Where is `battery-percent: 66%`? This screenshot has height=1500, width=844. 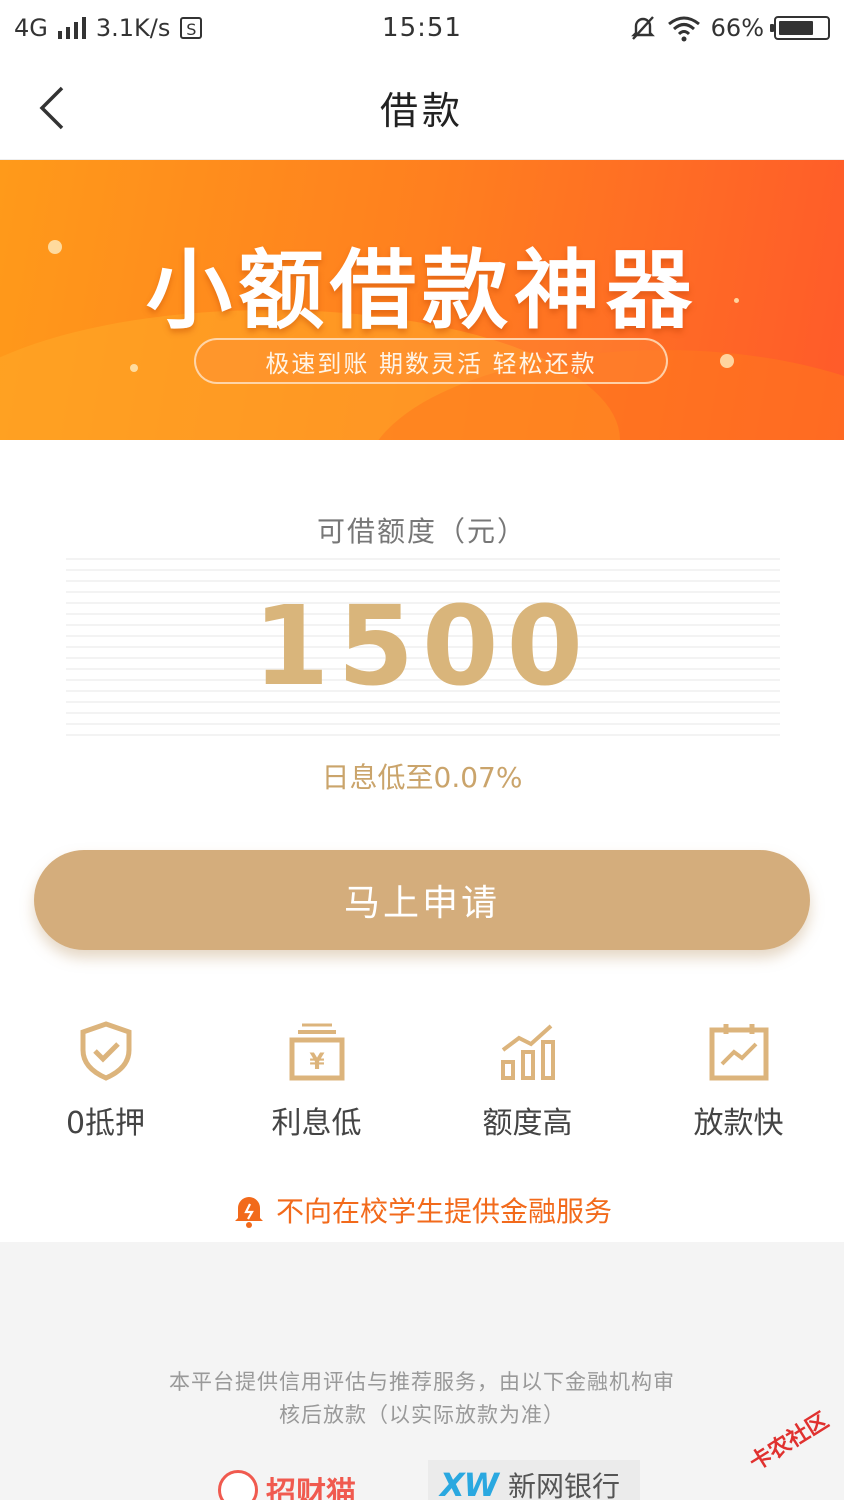
battery-percent: 66% is located at coordinates (737, 28).